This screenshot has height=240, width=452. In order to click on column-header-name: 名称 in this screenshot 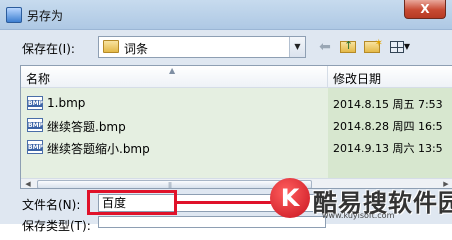, I will do `click(38, 78)`.